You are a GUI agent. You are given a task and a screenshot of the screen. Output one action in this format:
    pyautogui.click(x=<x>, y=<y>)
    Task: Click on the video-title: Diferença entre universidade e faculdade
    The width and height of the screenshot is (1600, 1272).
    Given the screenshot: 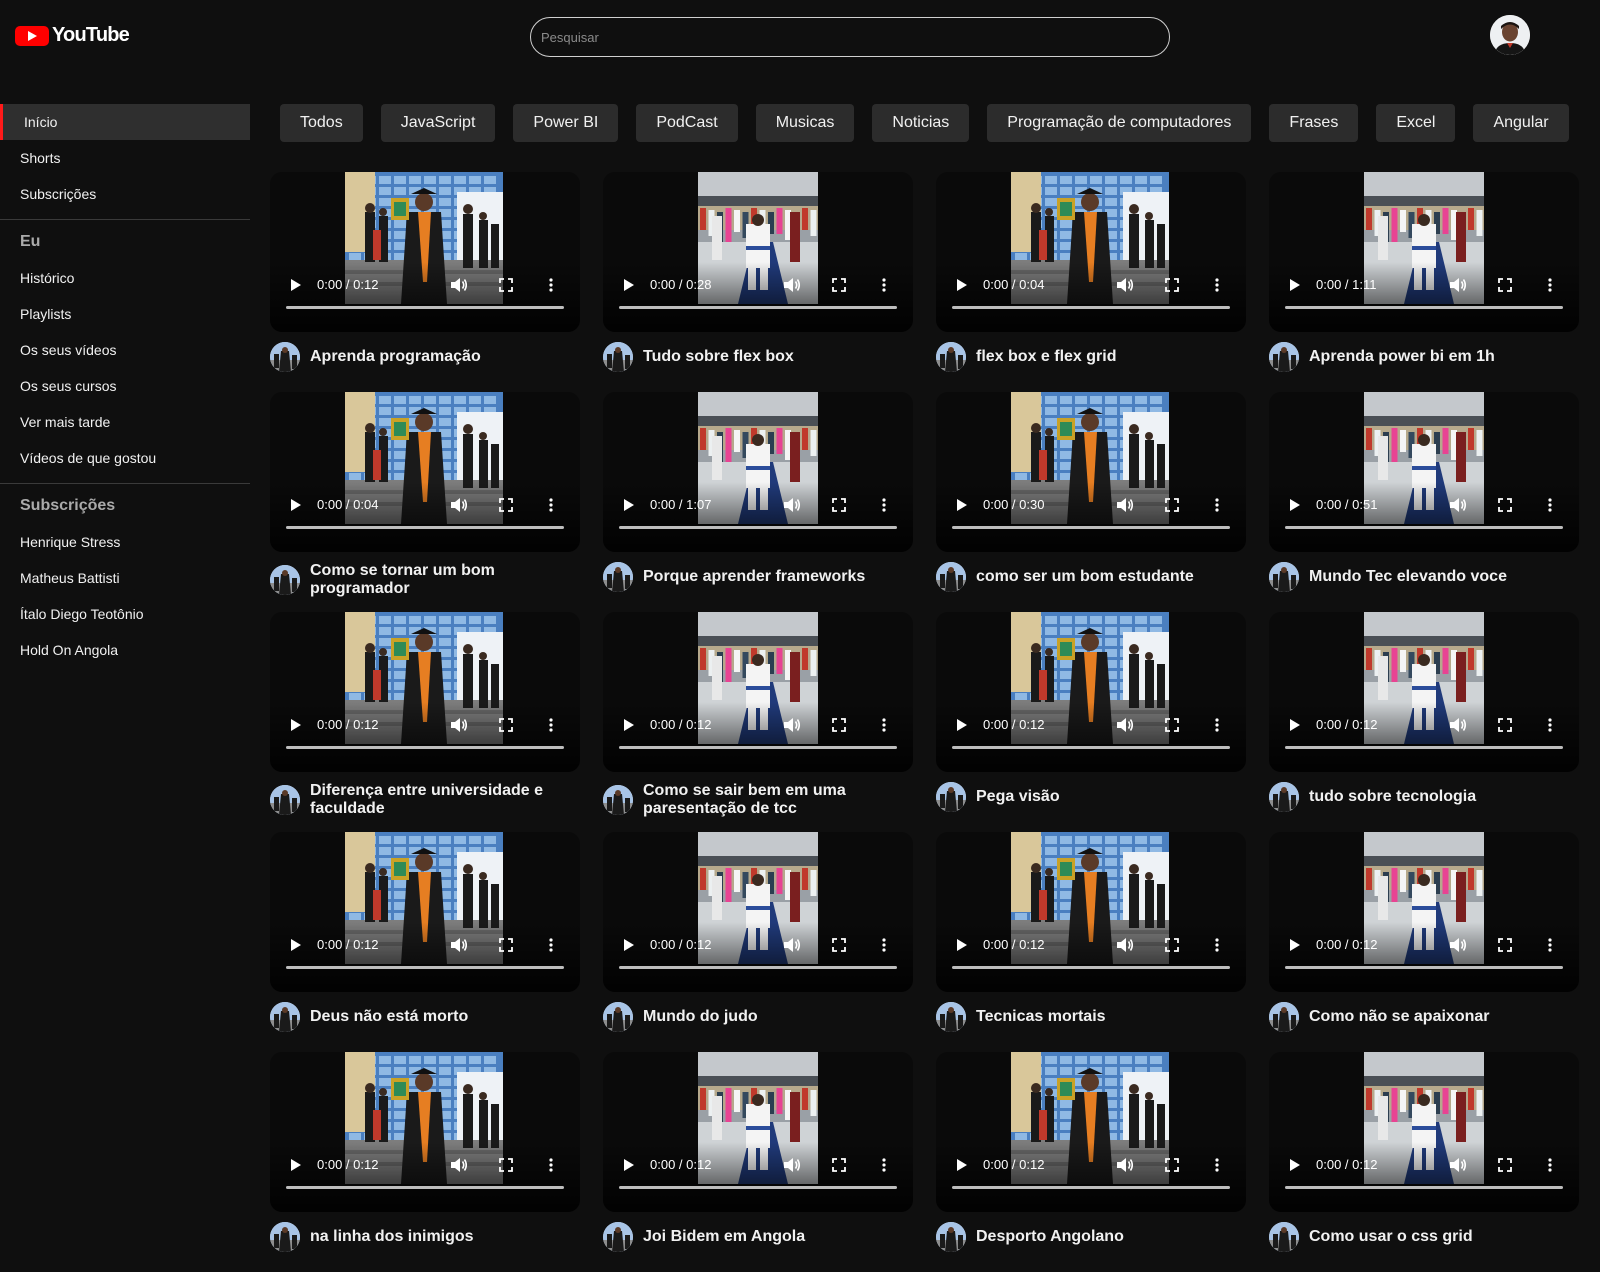 What is the action you would take?
    pyautogui.click(x=445, y=800)
    